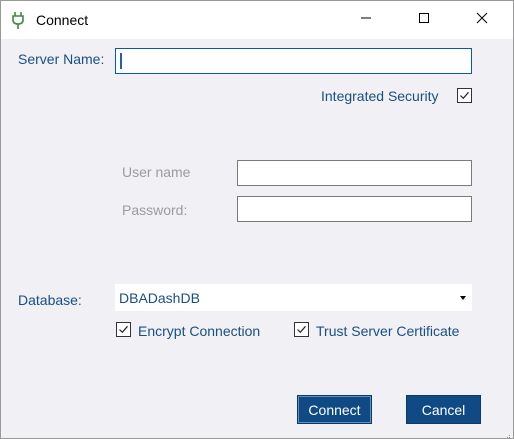  I want to click on trust-server-certificate-label: Trust Server Certificate, so click(387, 331).